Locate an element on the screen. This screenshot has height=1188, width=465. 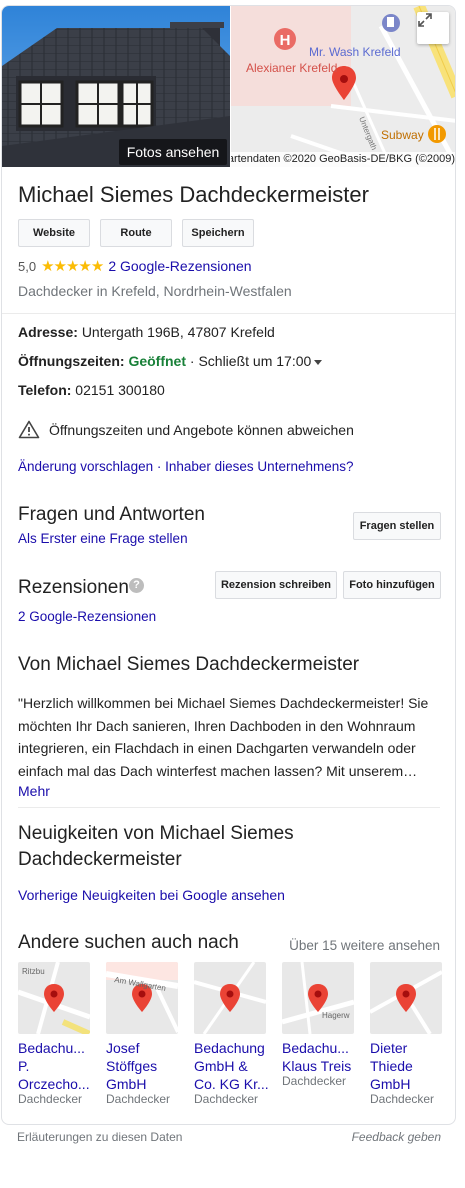
address-row: Adresse: Untergath 196B, 47807 Krefeld is located at coordinates (146, 332).